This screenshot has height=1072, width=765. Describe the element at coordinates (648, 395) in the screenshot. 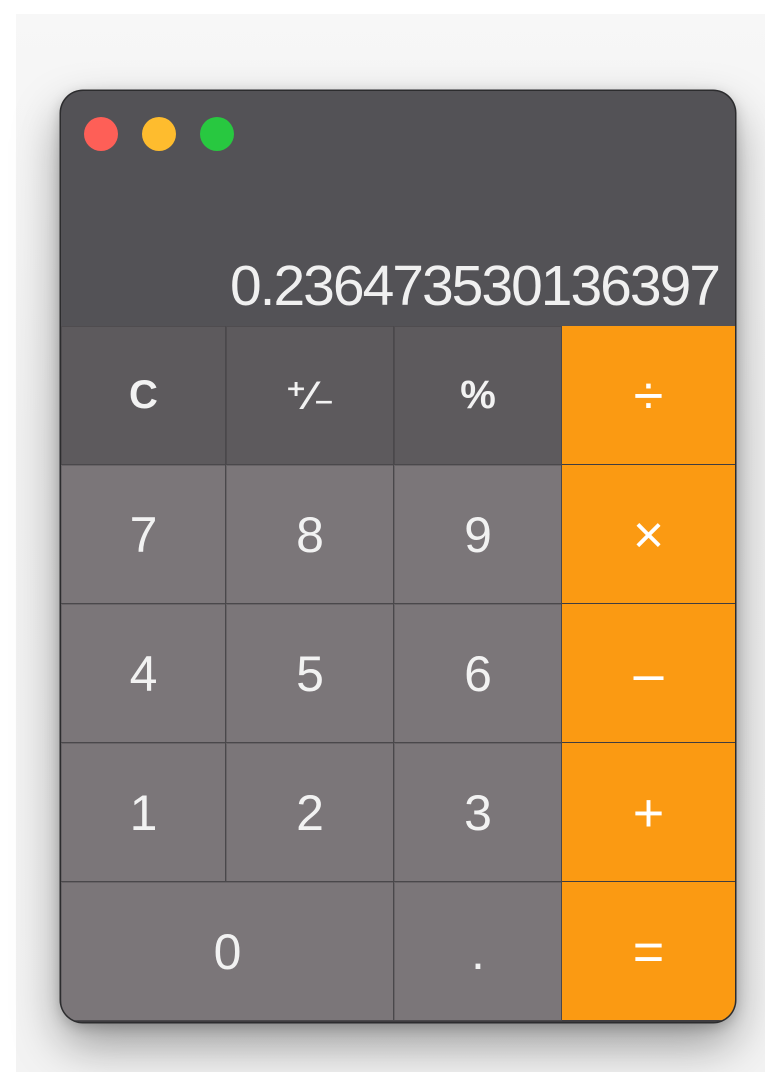

I see `divide-button: ÷` at that location.